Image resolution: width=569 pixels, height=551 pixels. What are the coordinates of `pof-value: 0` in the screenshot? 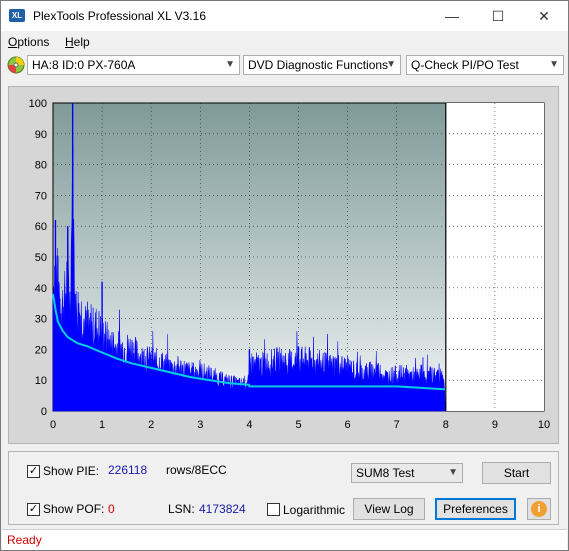 It's located at (111, 509).